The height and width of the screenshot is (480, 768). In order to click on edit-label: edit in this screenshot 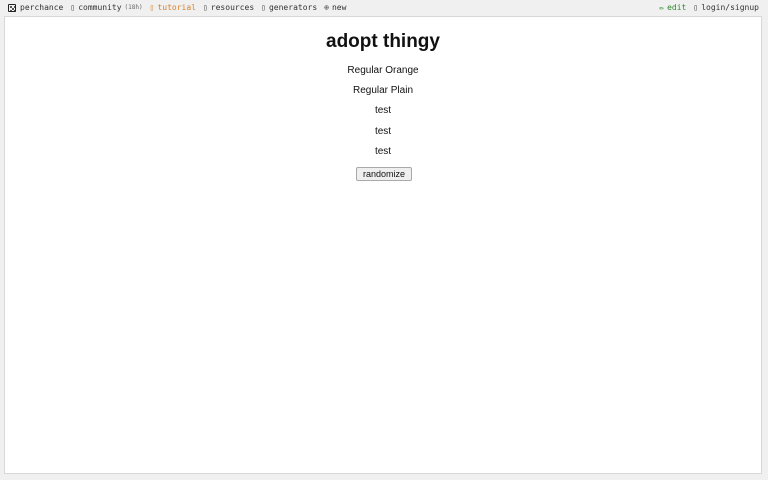, I will do `click(677, 7)`.